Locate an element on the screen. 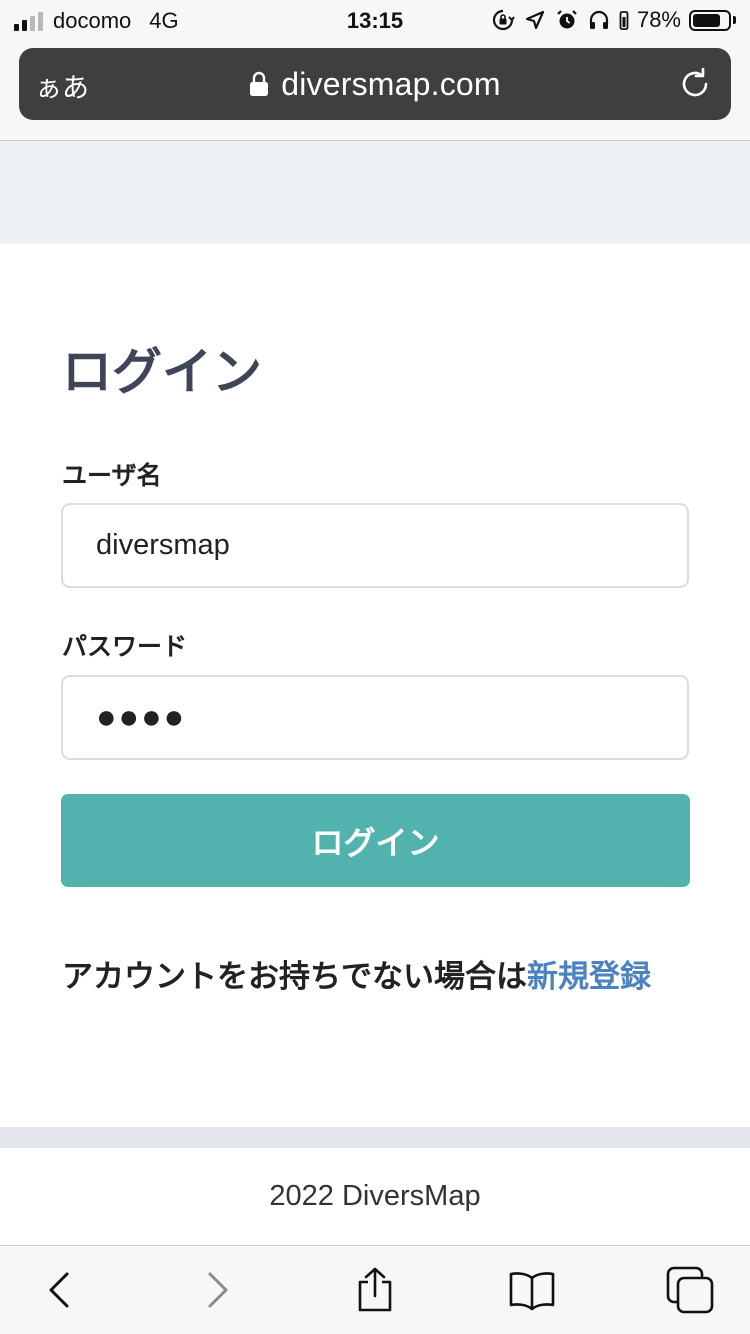 The width and height of the screenshot is (750, 1334). status-bar: docomo 4G 13:15 78% is located at coordinates (375, 20).